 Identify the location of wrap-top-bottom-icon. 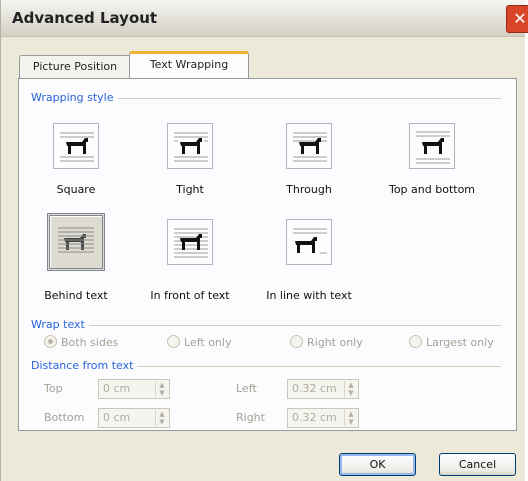
(433, 147).